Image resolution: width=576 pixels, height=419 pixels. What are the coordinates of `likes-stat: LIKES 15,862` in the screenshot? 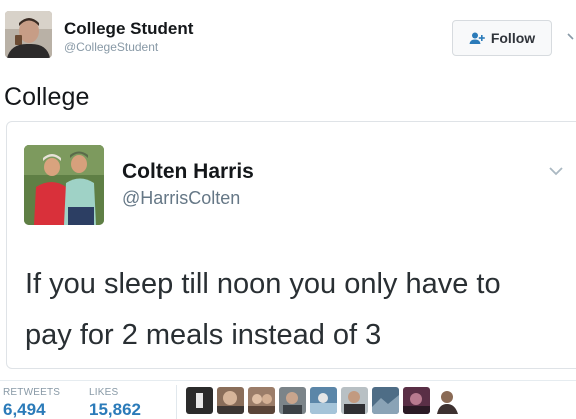 It's located at (115, 403).